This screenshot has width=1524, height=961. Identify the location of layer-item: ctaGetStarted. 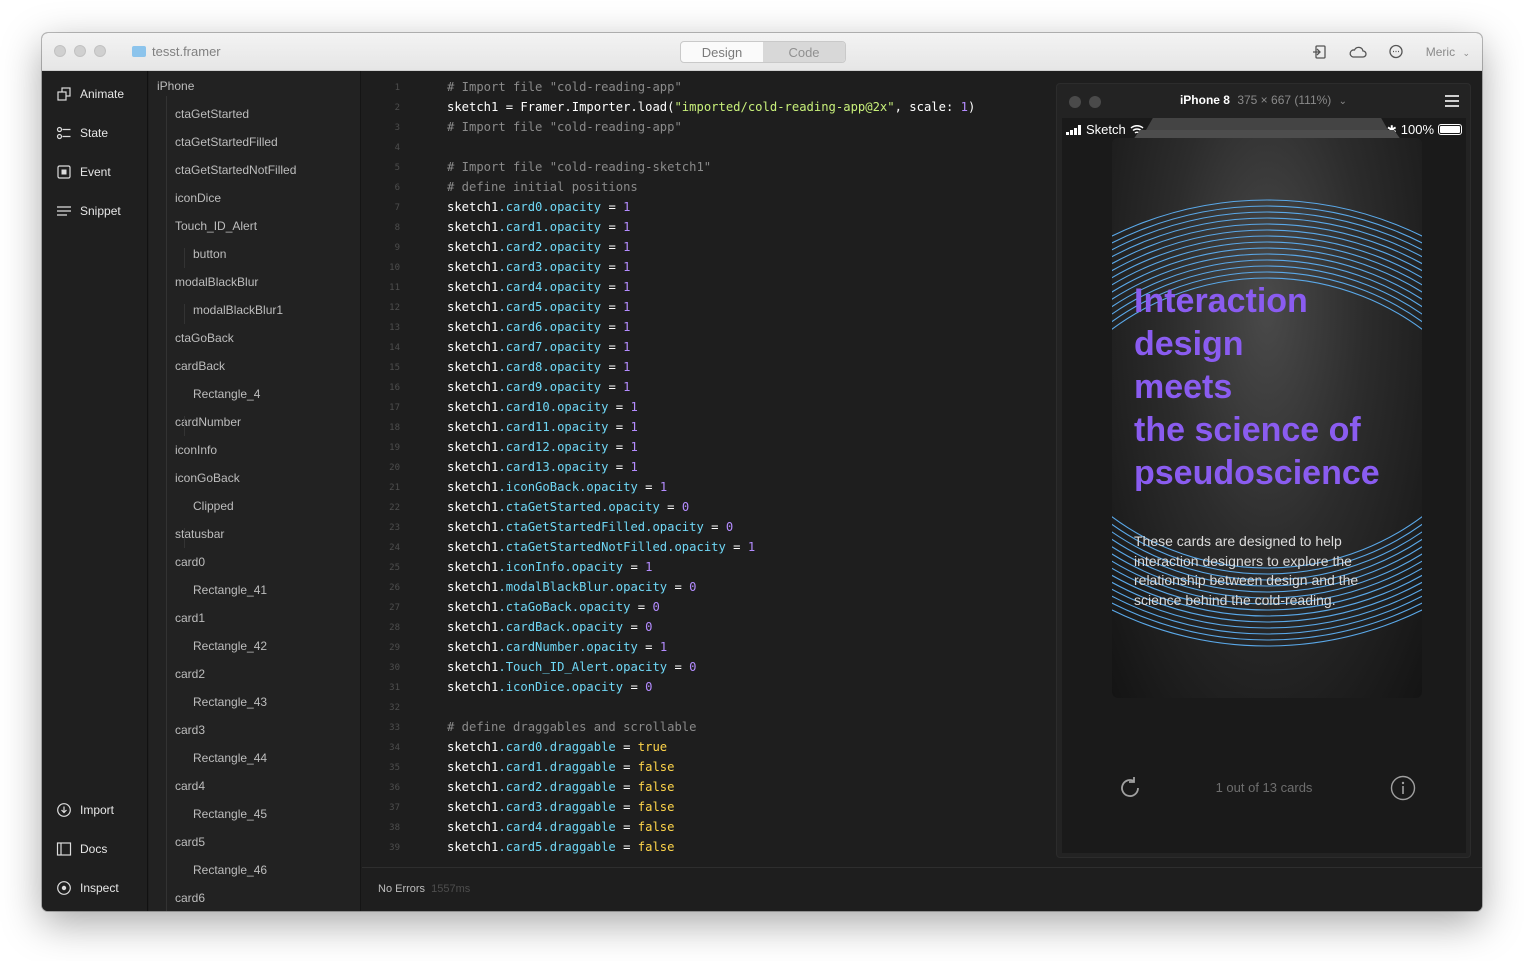
(212, 114).